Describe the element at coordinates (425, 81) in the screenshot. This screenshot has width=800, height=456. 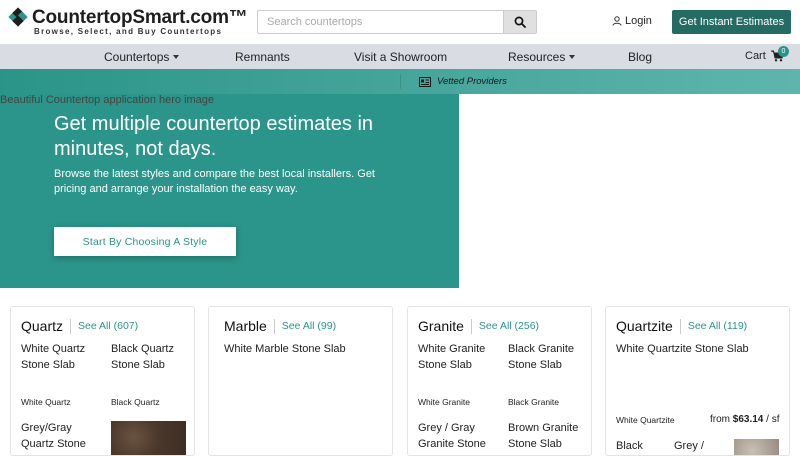
I see `id-card-icon` at that location.